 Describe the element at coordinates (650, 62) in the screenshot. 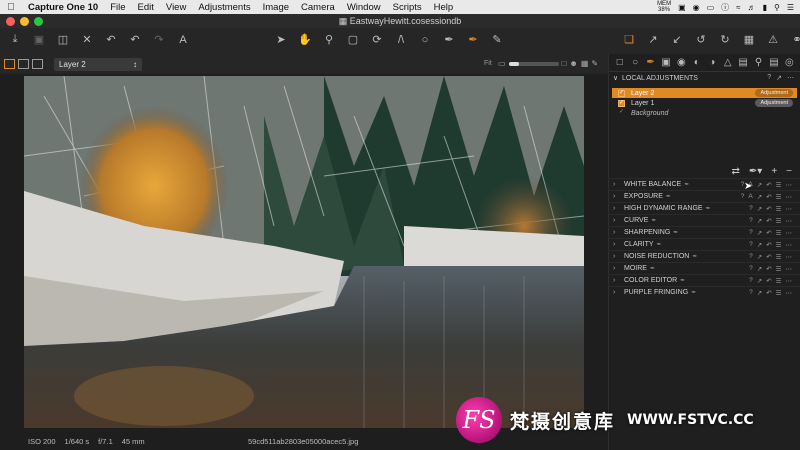

I see `tab-local-adjustments-icon: ✒` at that location.